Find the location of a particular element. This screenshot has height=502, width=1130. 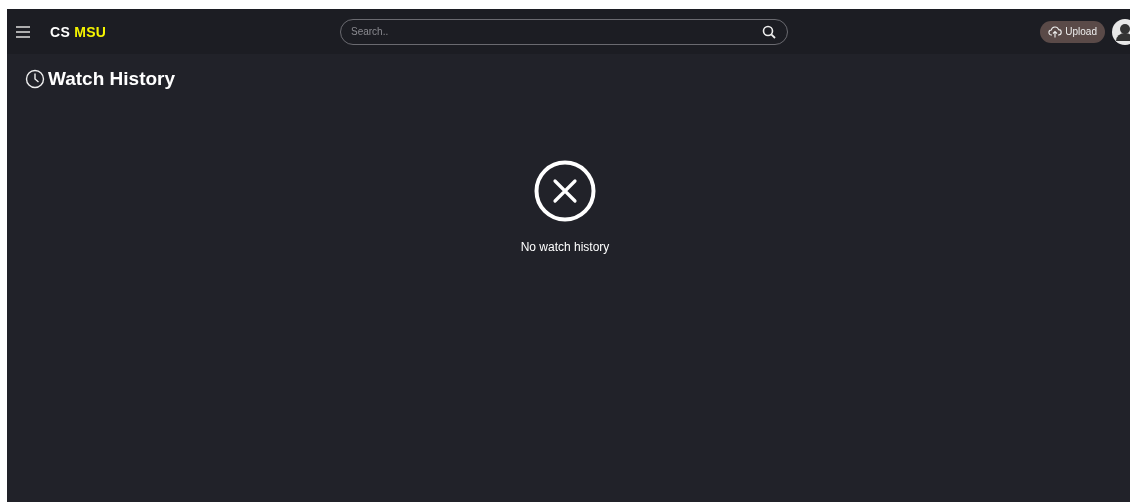

empty-message: No watch history is located at coordinates (565, 247).